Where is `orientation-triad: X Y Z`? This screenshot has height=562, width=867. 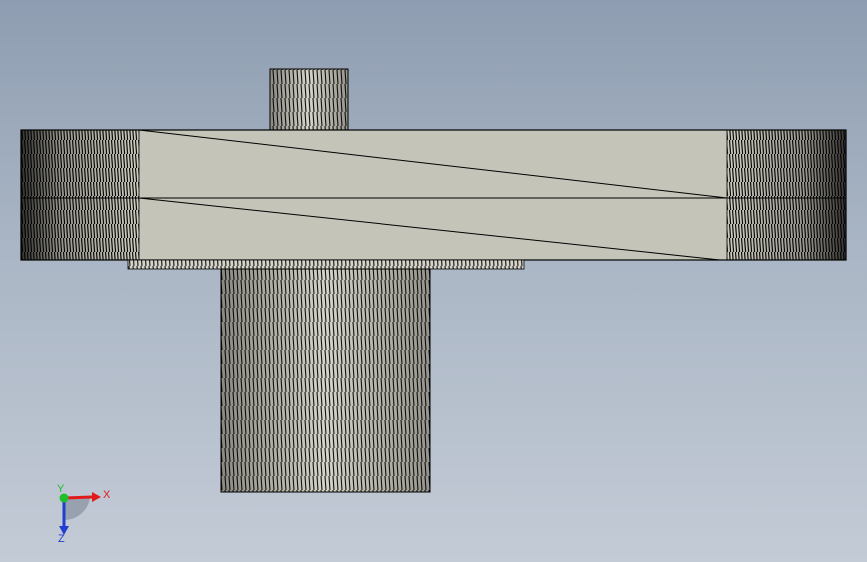 orientation-triad: X Y Z is located at coordinates (84, 514).